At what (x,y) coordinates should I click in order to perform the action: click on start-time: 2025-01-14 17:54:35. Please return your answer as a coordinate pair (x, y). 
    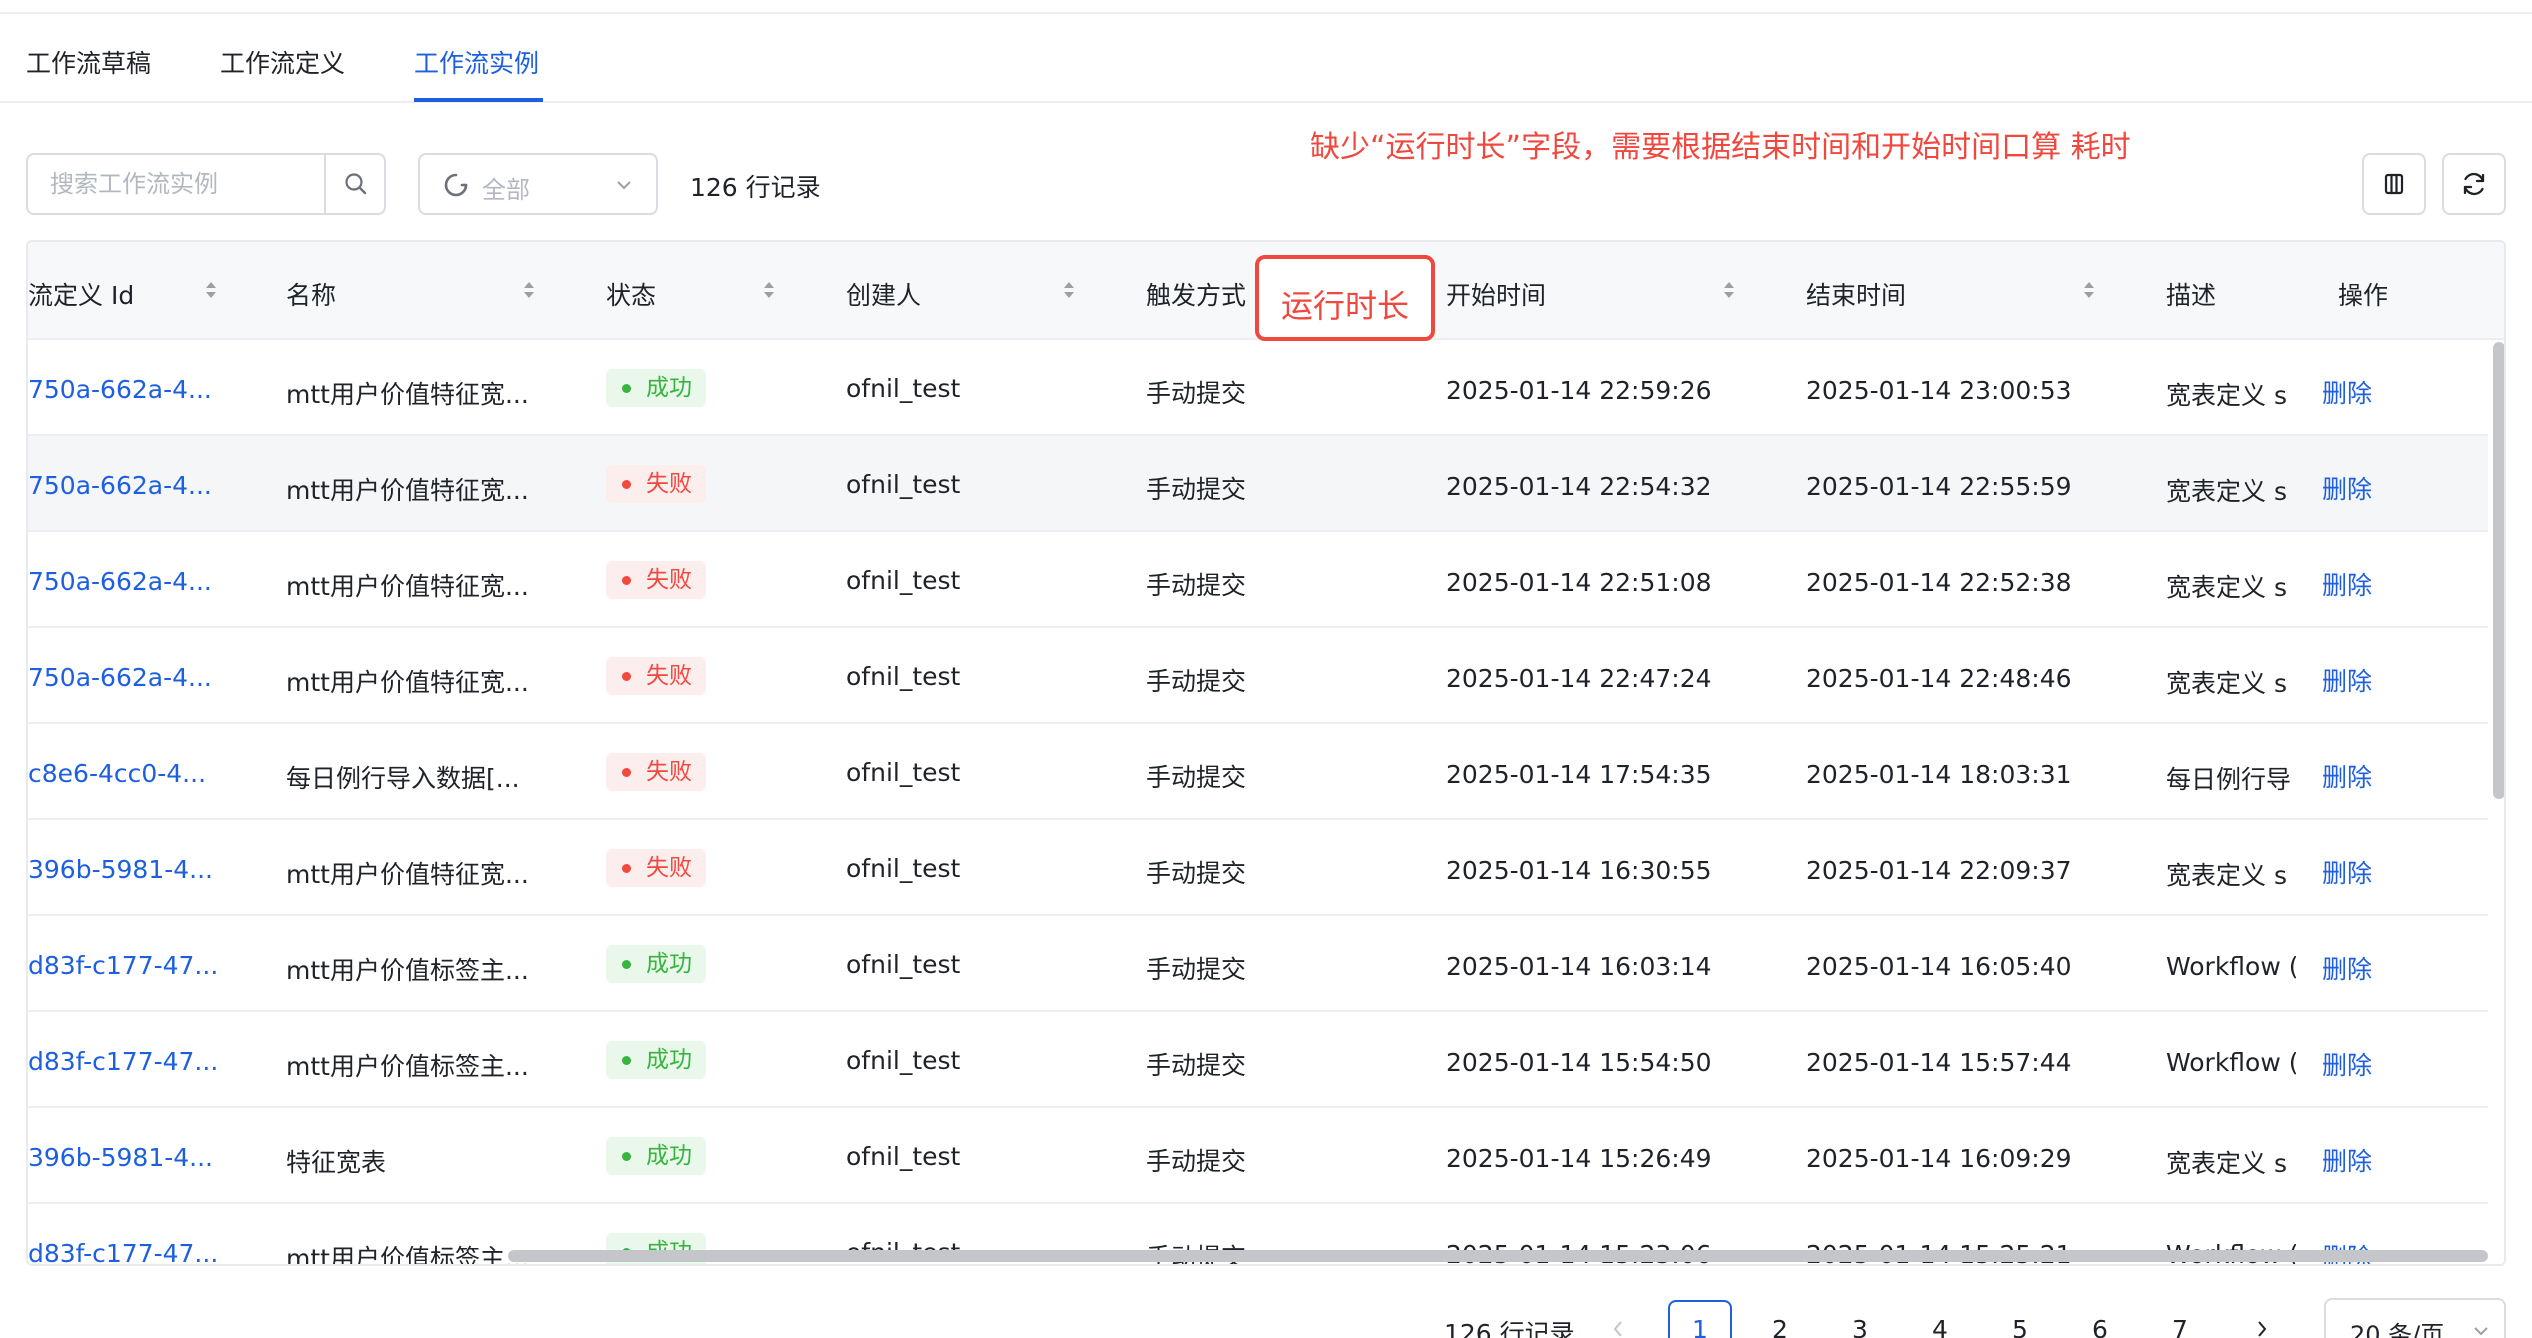
    Looking at the image, I should click on (1579, 774).